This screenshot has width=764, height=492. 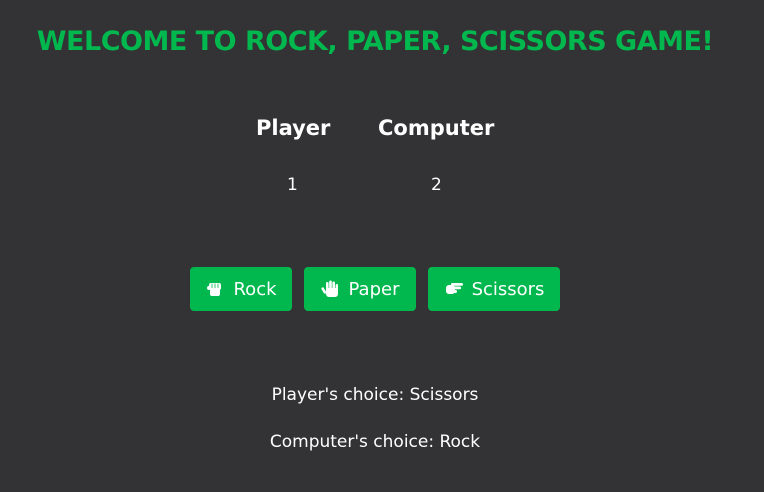 What do you see at coordinates (375, 395) in the screenshot?
I see `player-choice-text: Player's choice: Scissors` at bounding box center [375, 395].